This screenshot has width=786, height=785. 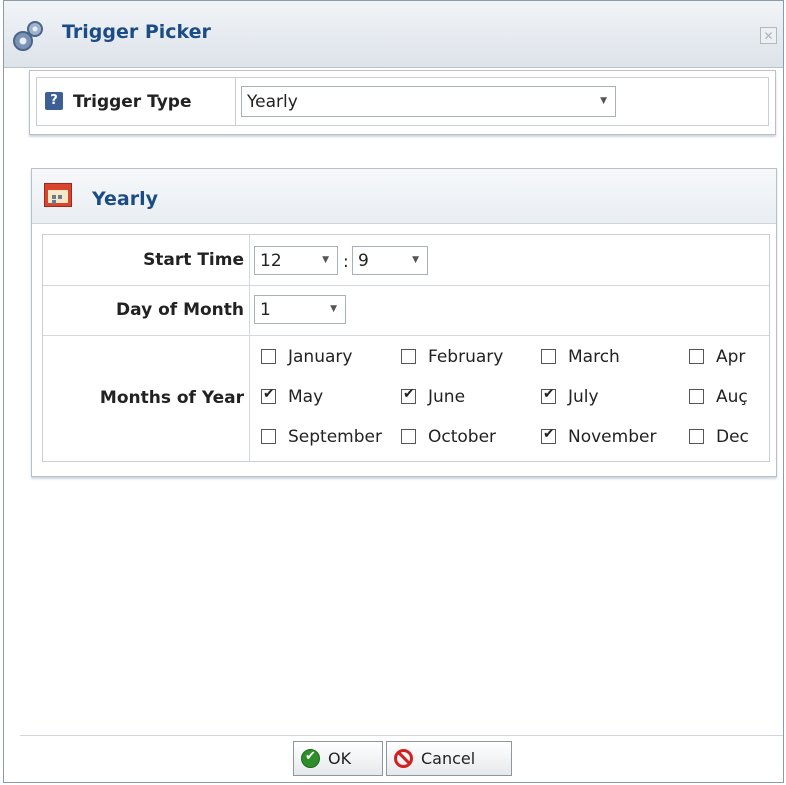 I want to click on month-label: July, so click(x=583, y=397).